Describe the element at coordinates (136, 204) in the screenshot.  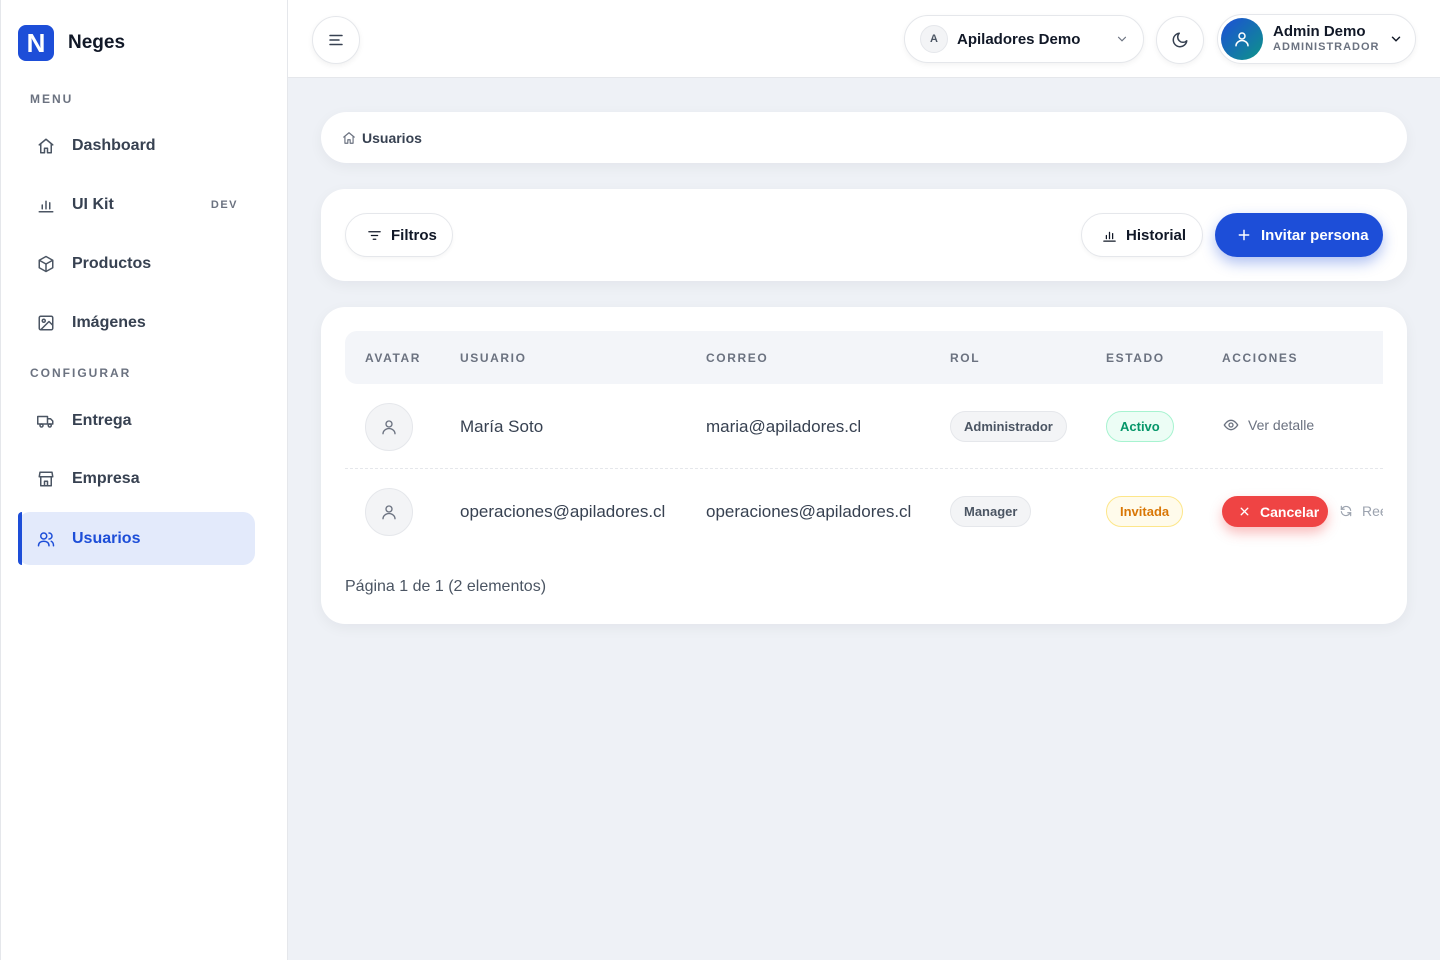
I see `sidebar-item-ui-kit: UI Kit DEV` at that location.